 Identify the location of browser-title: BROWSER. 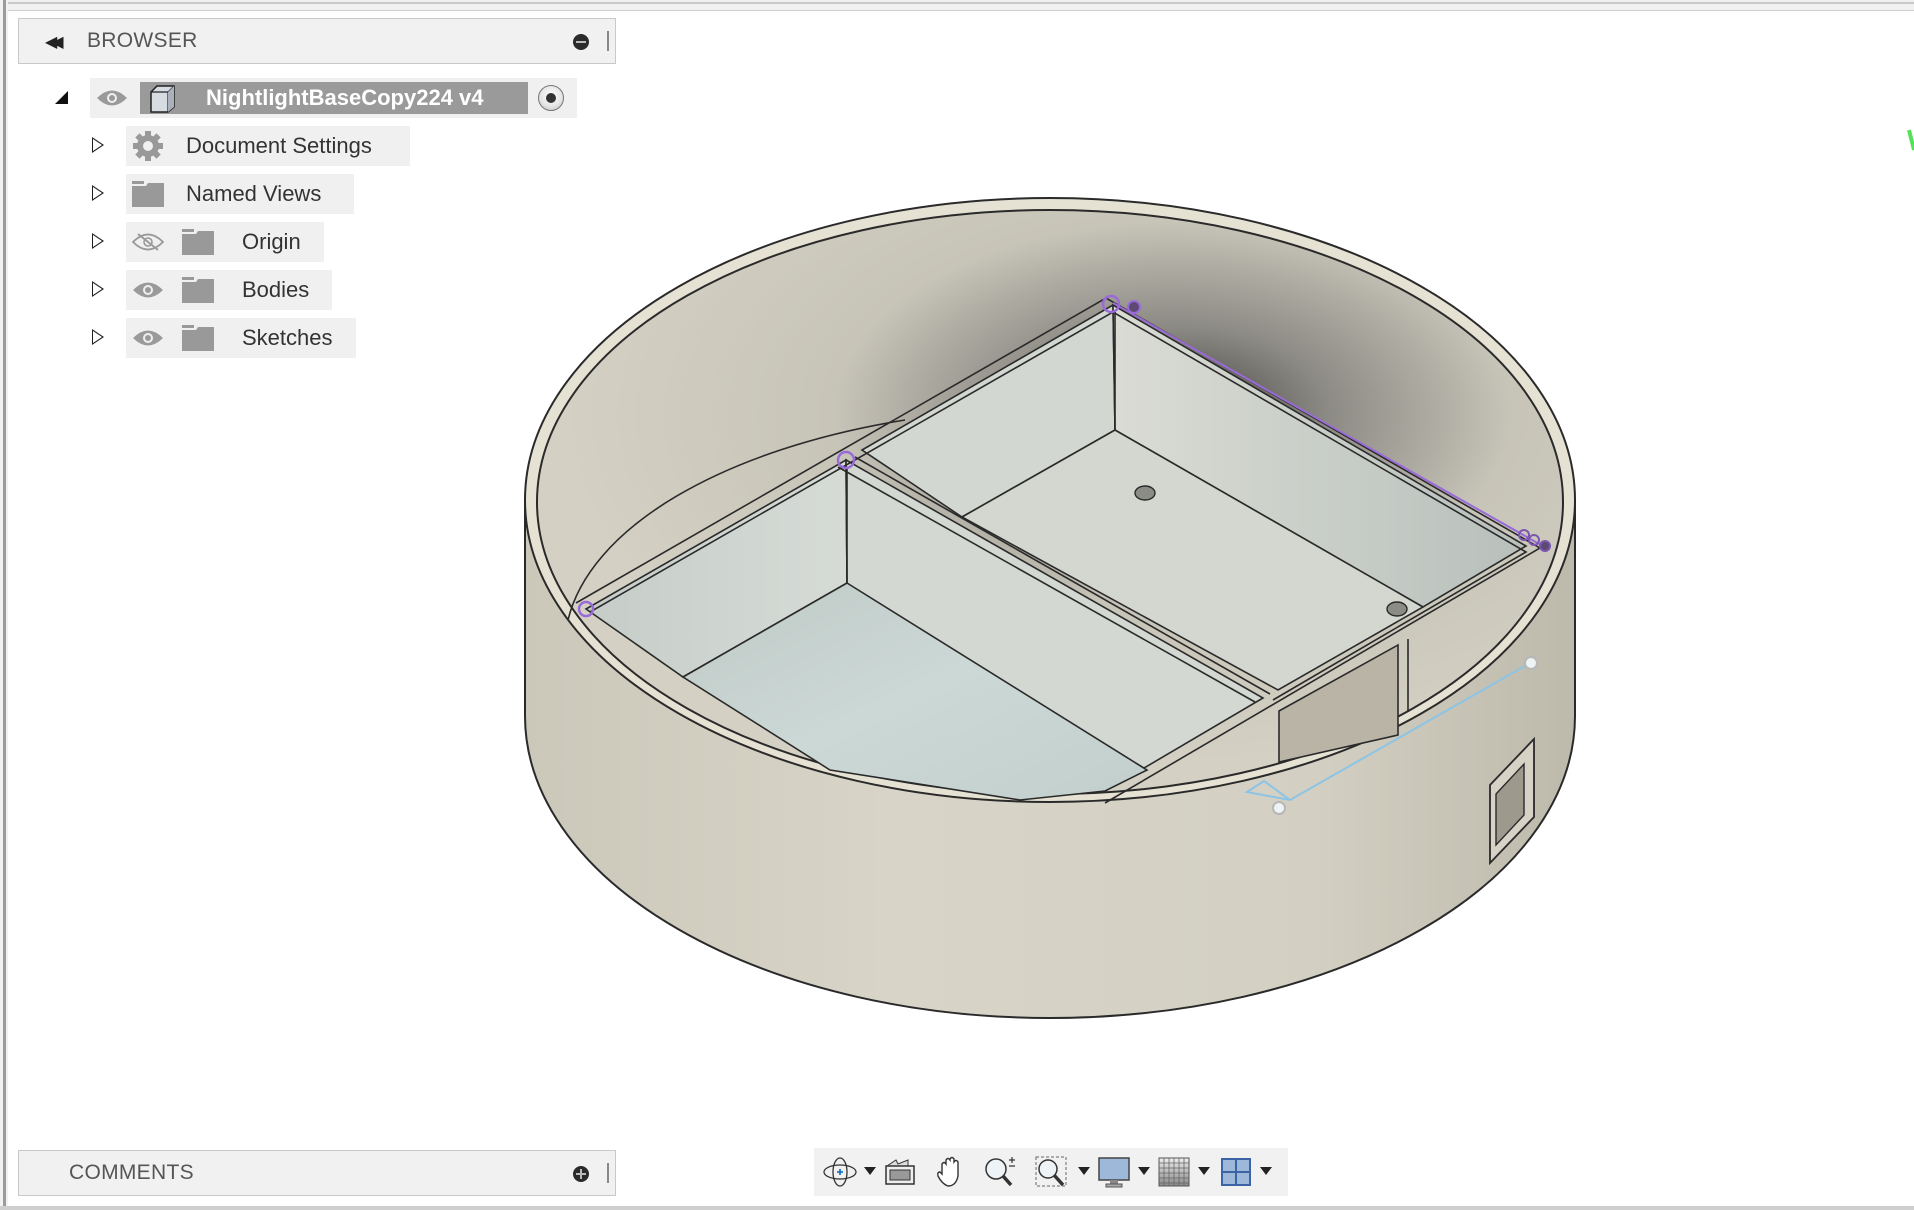
(142, 40).